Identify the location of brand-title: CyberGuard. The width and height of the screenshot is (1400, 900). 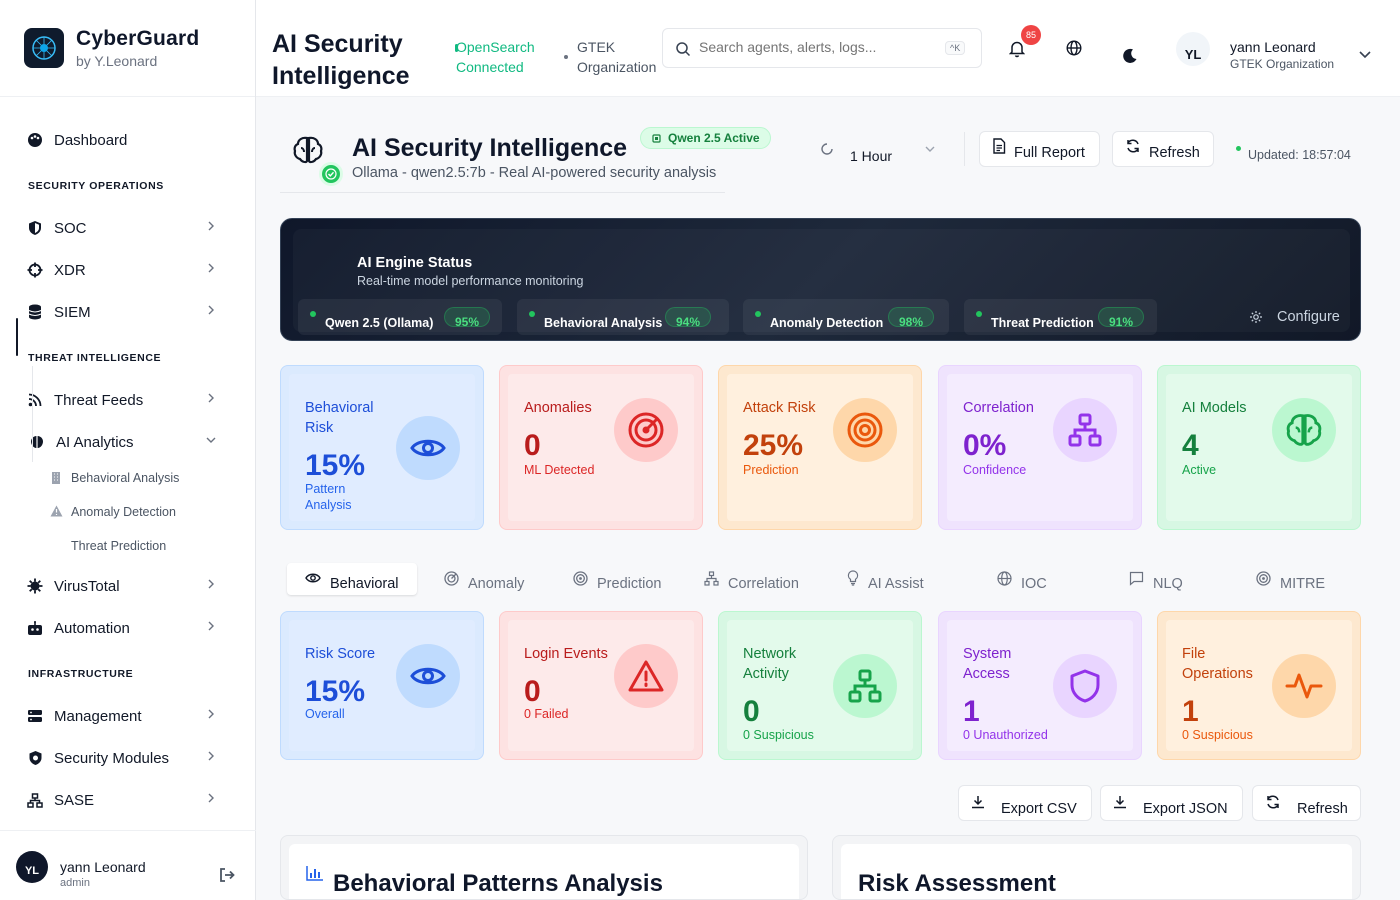
(138, 38).